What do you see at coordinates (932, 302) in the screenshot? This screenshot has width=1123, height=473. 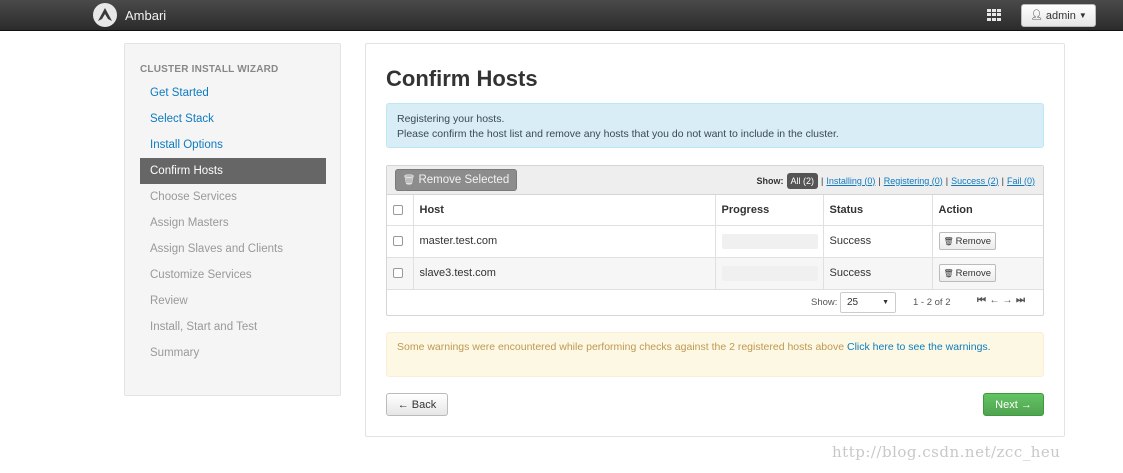 I see `page-range: 1 - 2 of 2` at bounding box center [932, 302].